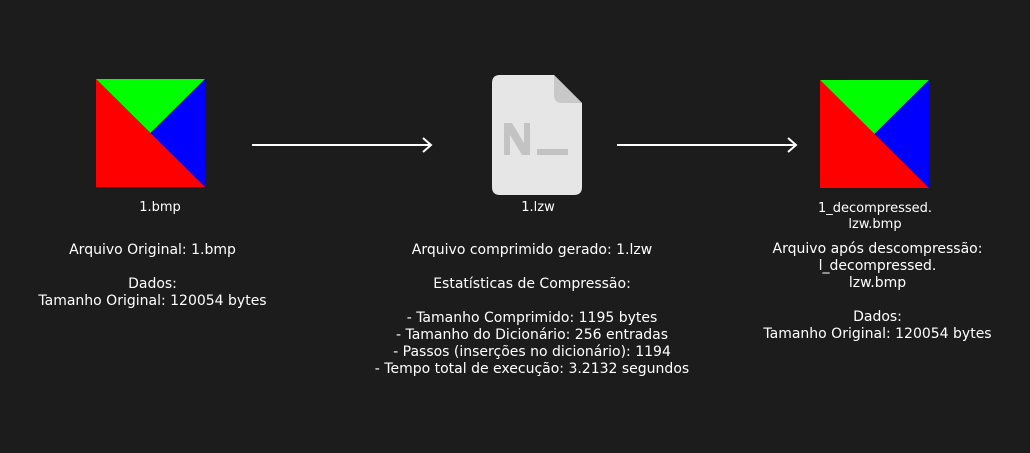  I want to click on output-info-line: lzw.bmp, so click(877, 283).